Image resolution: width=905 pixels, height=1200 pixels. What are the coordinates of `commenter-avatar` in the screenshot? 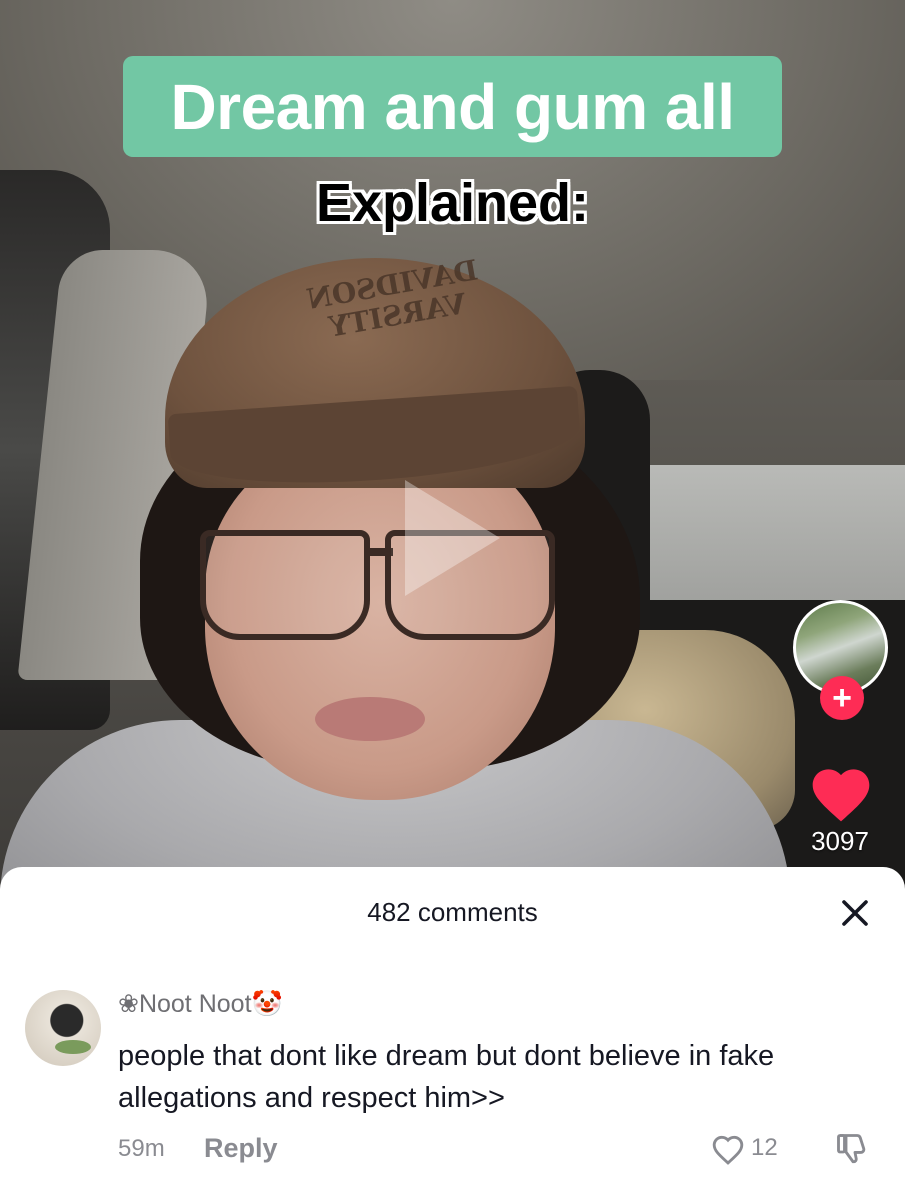 It's located at (63, 1028).